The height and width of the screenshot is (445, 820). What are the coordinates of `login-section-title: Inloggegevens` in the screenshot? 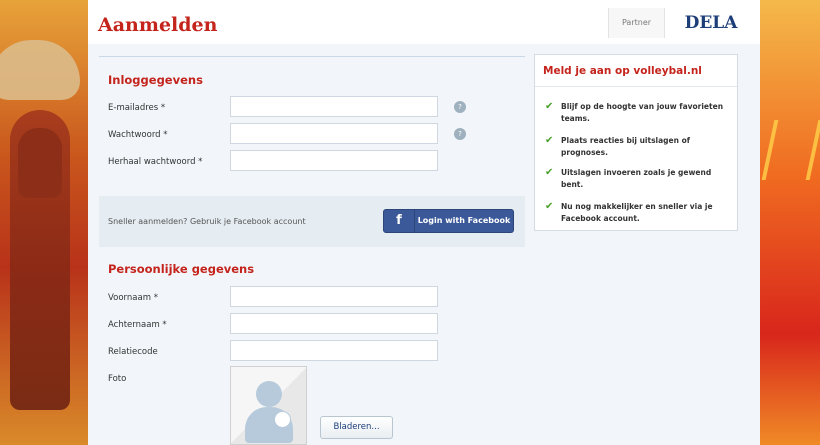 It's located at (155, 80).